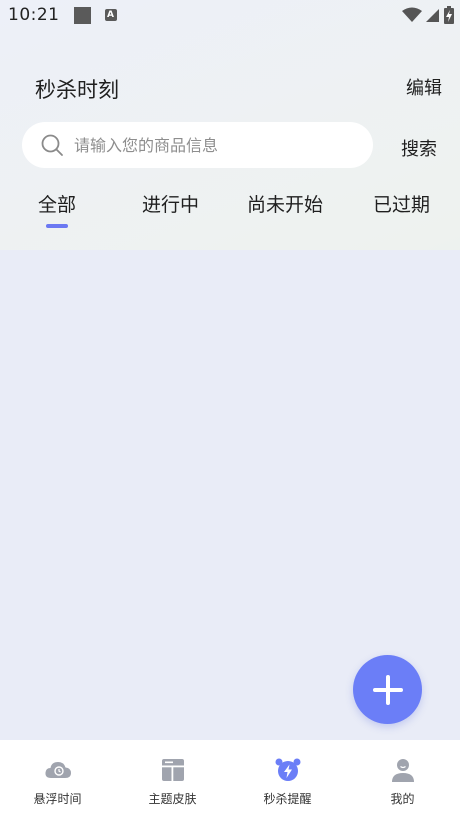 The height and width of the screenshot is (817, 460). I want to click on plus-icon, so click(387, 689).